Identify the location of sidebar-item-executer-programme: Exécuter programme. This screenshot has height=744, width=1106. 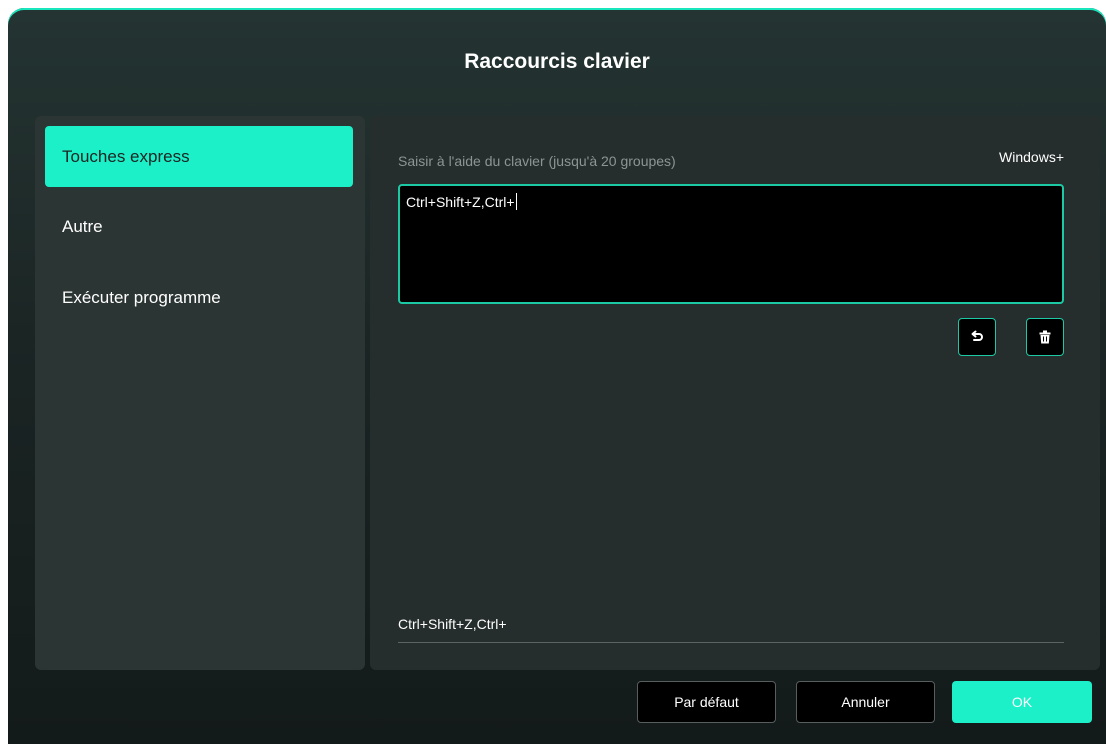
(199, 297).